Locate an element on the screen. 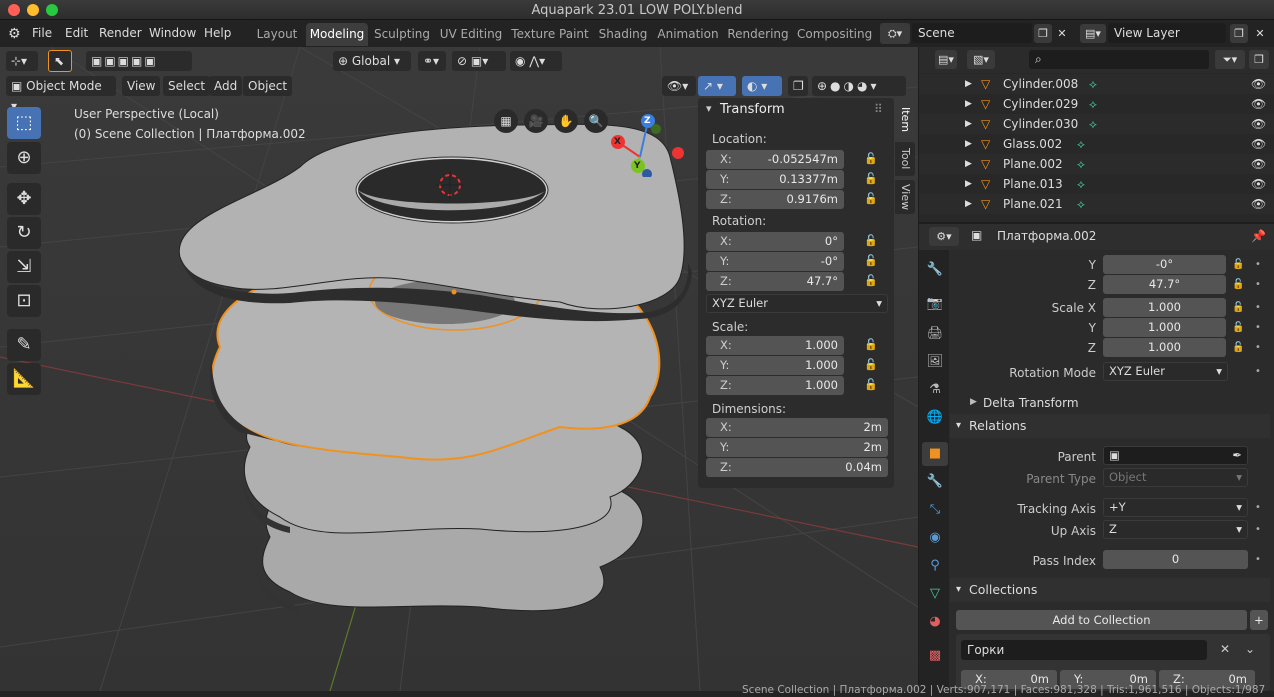  new-view-layer-icon: ❐ is located at coordinates (1239, 33).